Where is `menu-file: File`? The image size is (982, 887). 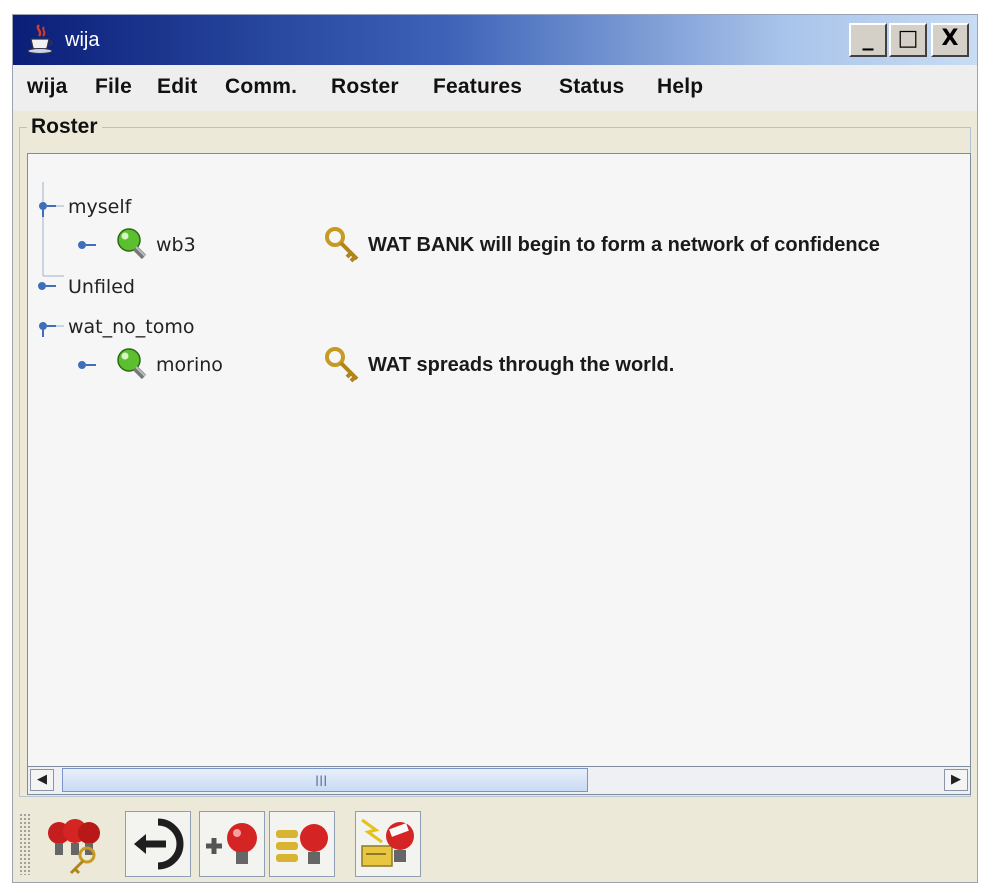
menu-file: File is located at coordinates (113, 87).